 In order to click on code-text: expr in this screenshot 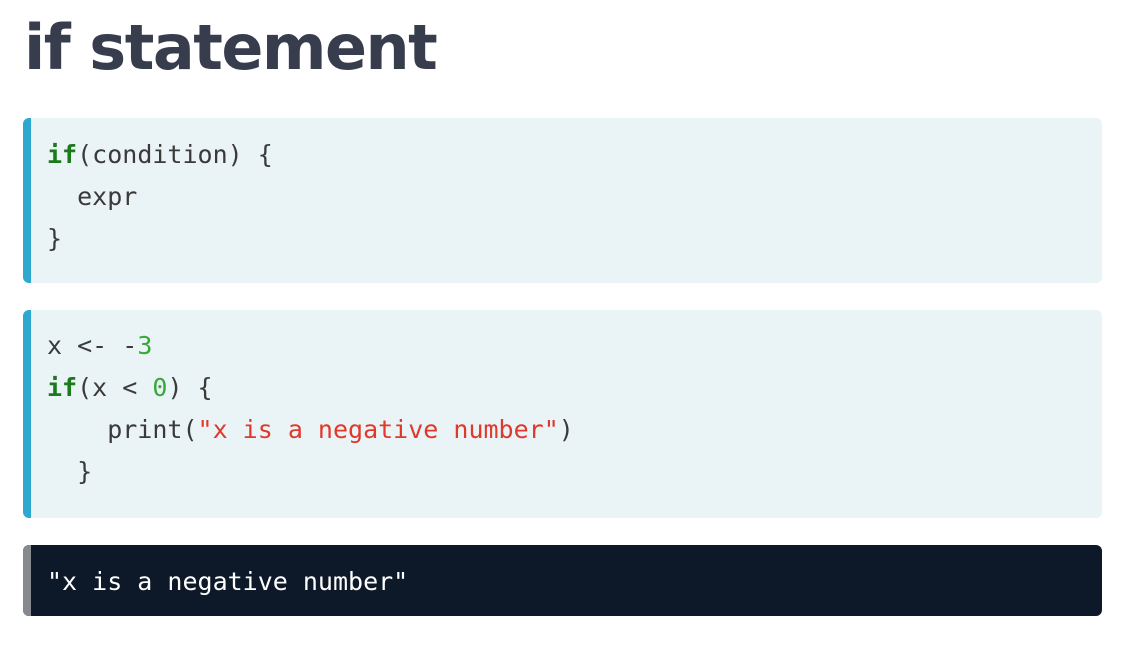, I will do `click(92, 196)`.